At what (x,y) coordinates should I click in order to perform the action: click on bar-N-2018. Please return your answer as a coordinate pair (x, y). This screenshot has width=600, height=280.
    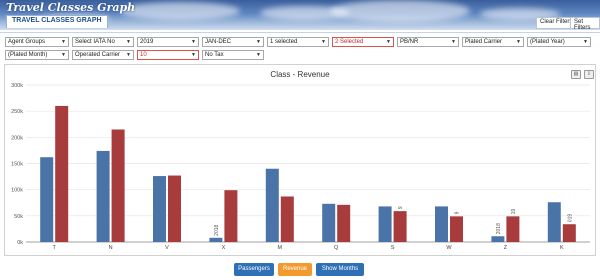
    Looking at the image, I should click on (103, 196).